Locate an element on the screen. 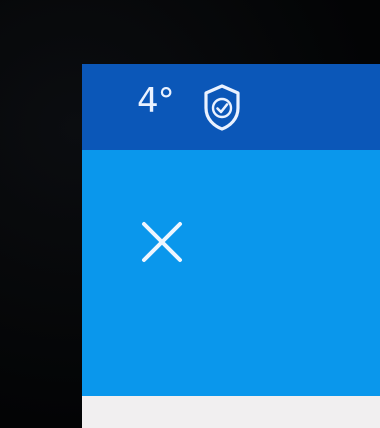  close-icon is located at coordinates (162, 244).